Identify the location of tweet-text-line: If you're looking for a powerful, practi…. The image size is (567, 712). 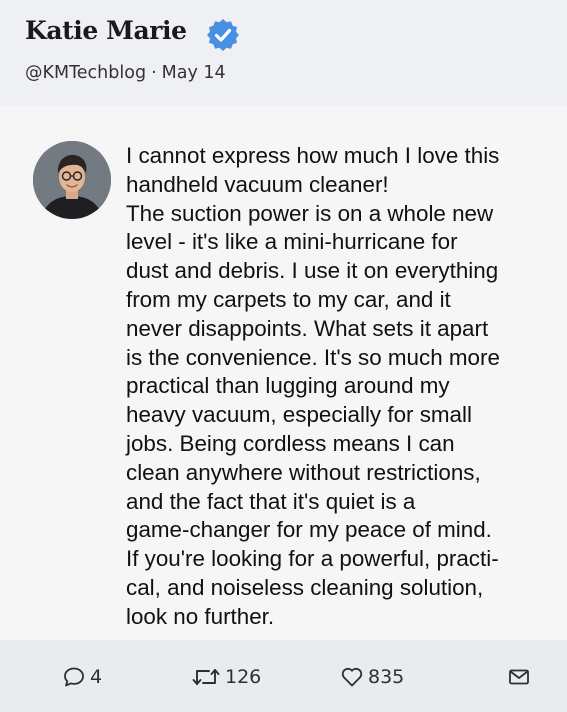
(312, 559).